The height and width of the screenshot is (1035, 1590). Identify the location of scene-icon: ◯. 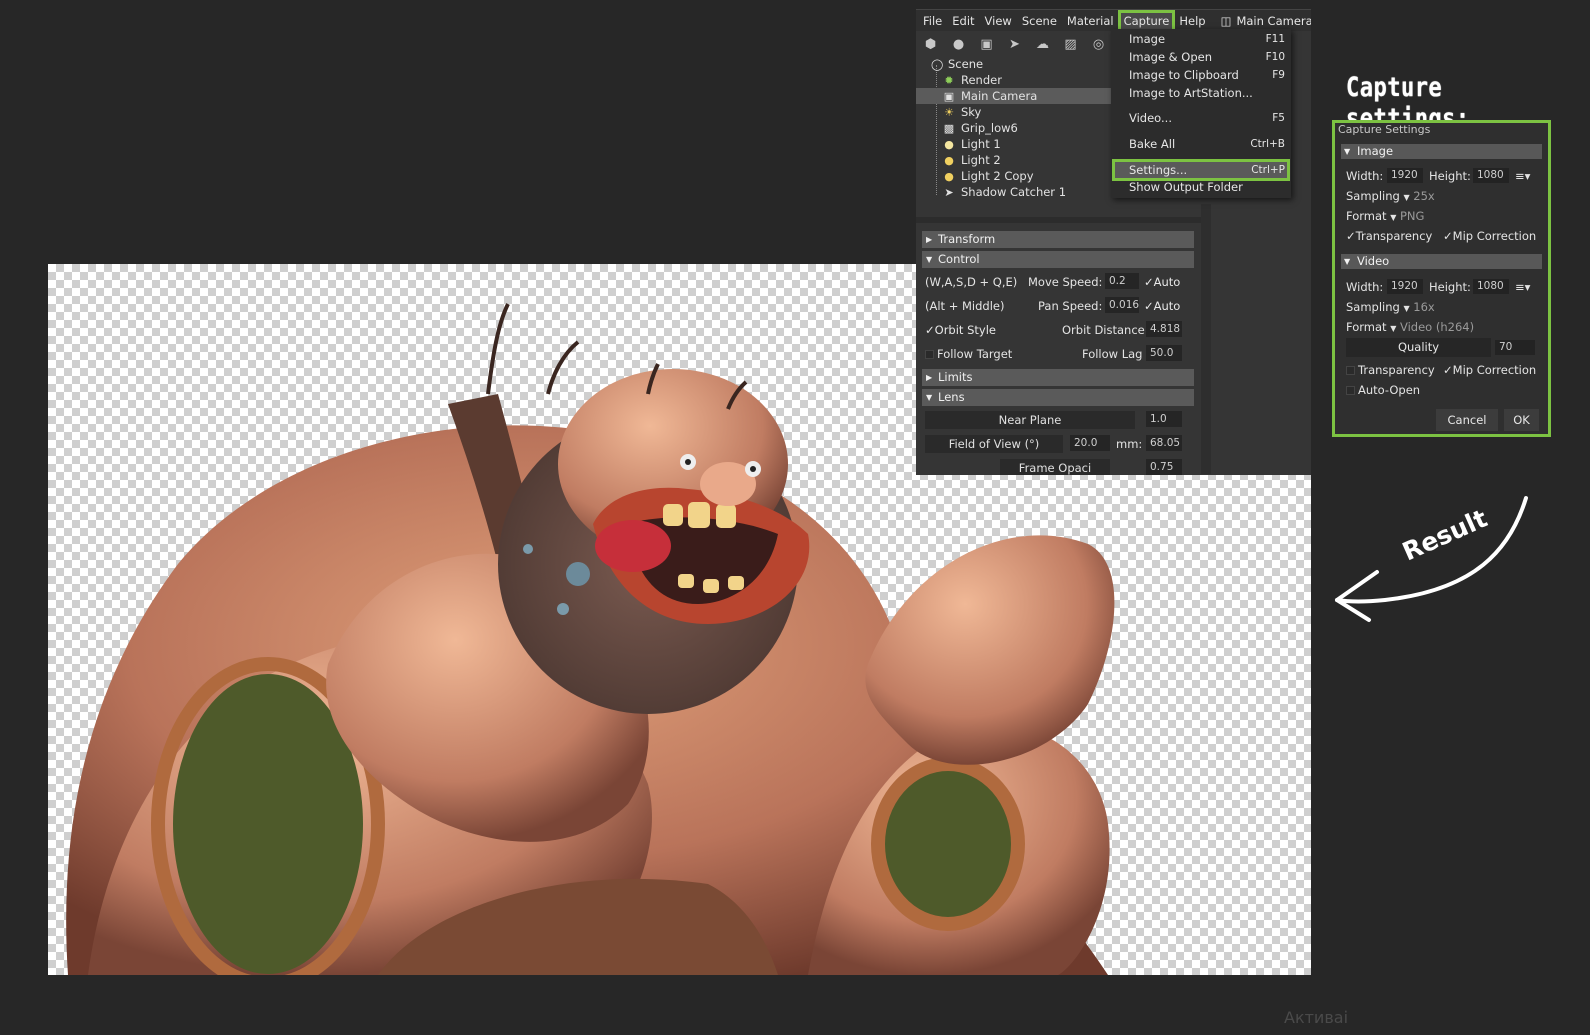
(937, 64).